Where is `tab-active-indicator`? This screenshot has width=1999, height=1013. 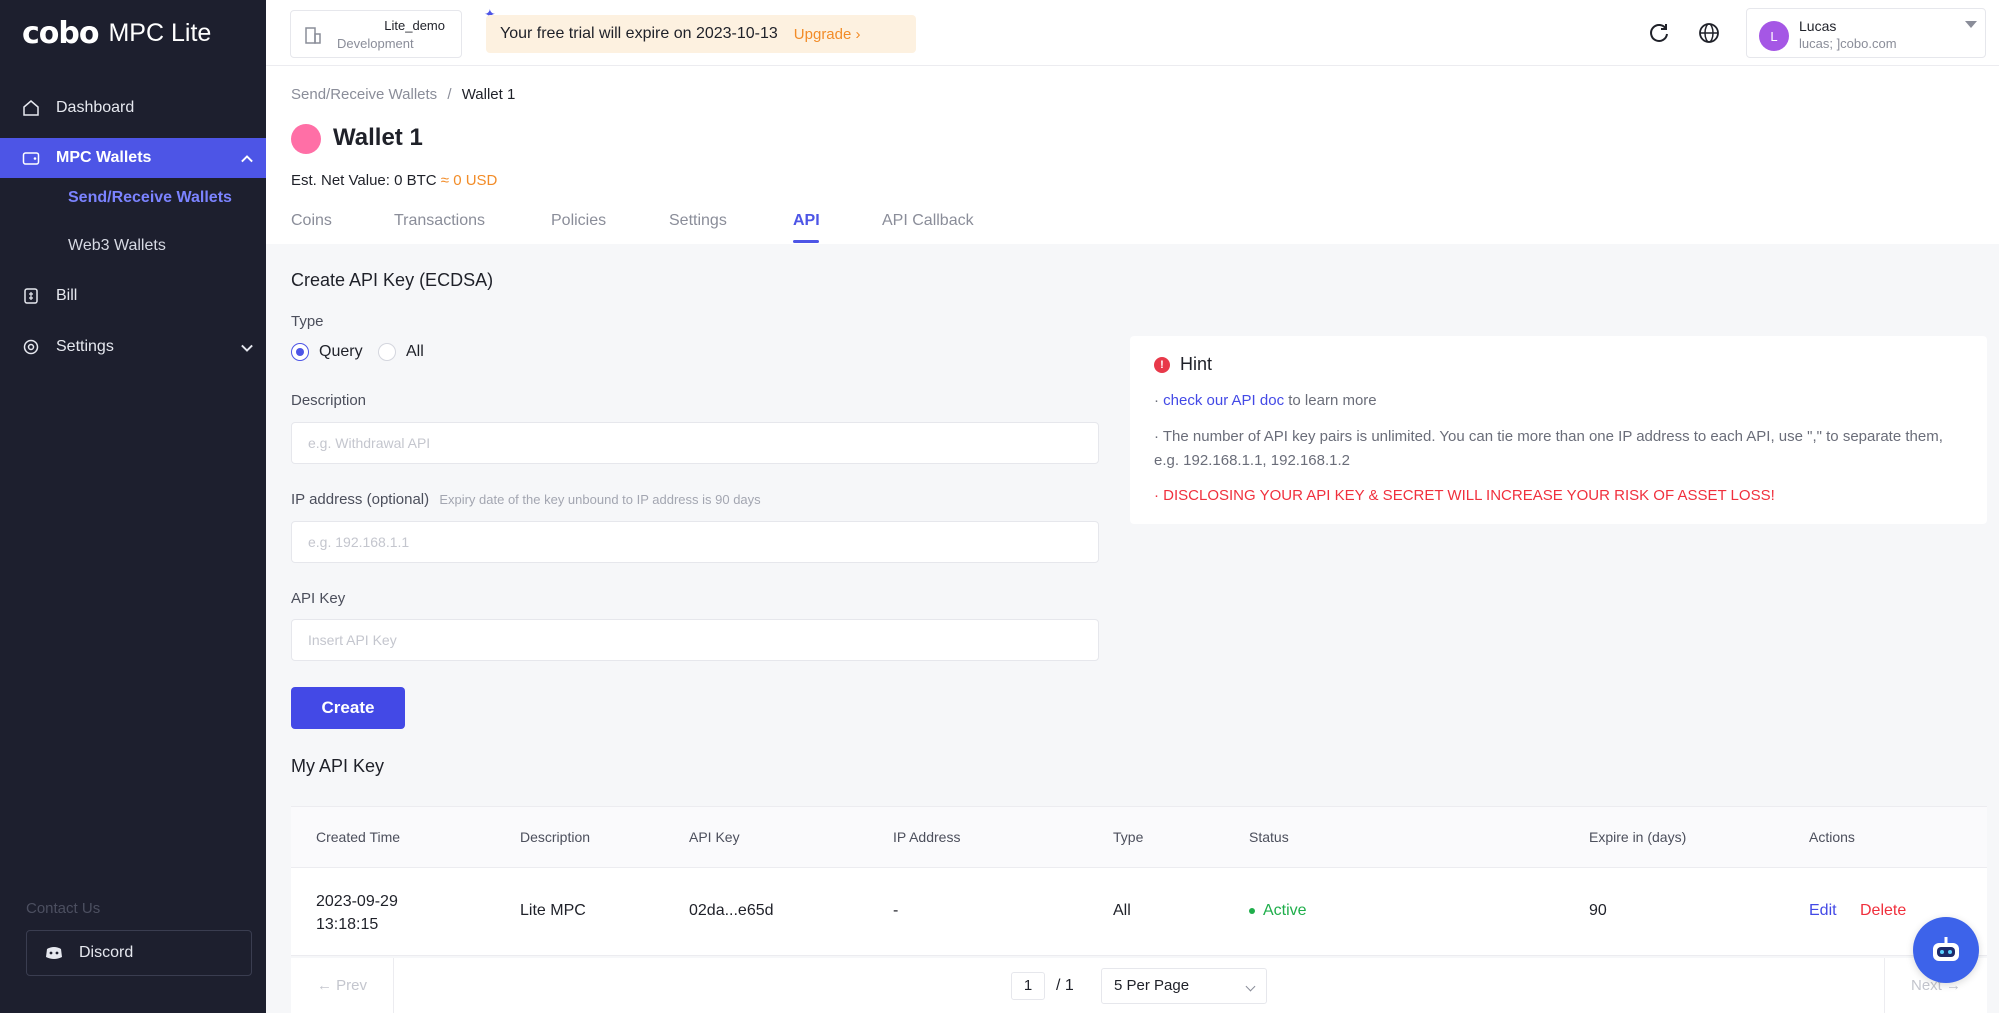 tab-active-indicator is located at coordinates (806, 241).